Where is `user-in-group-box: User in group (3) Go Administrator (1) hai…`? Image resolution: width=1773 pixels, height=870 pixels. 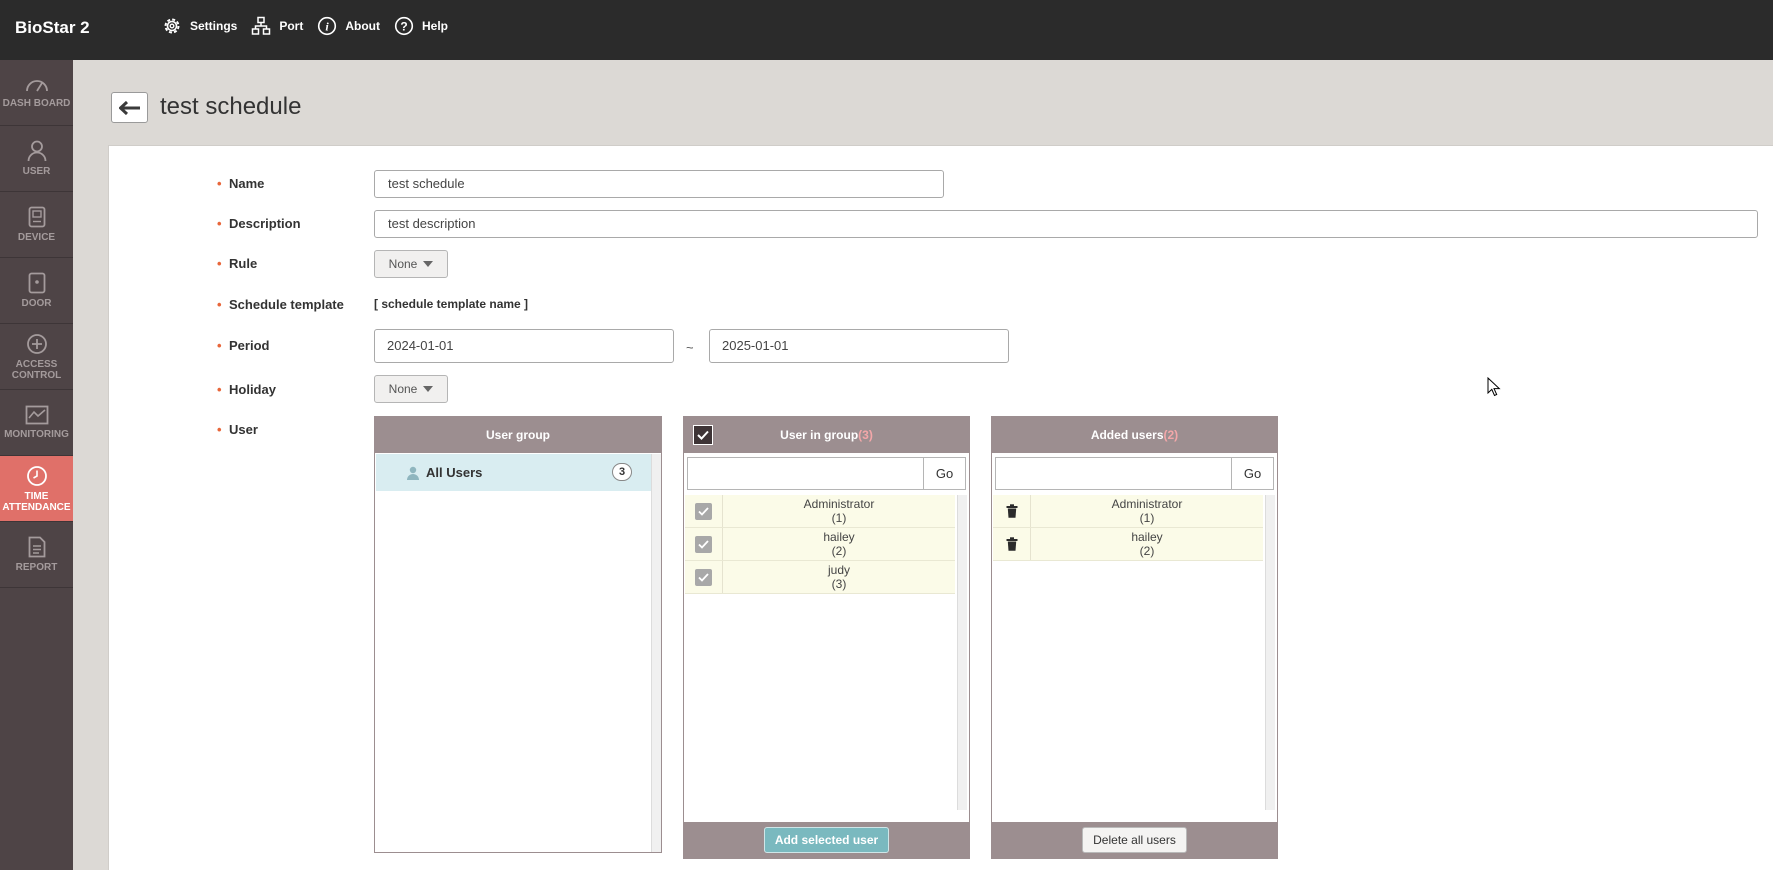
user-in-group-box: User in group (3) Go Administrator (1) hai… is located at coordinates (826, 637).